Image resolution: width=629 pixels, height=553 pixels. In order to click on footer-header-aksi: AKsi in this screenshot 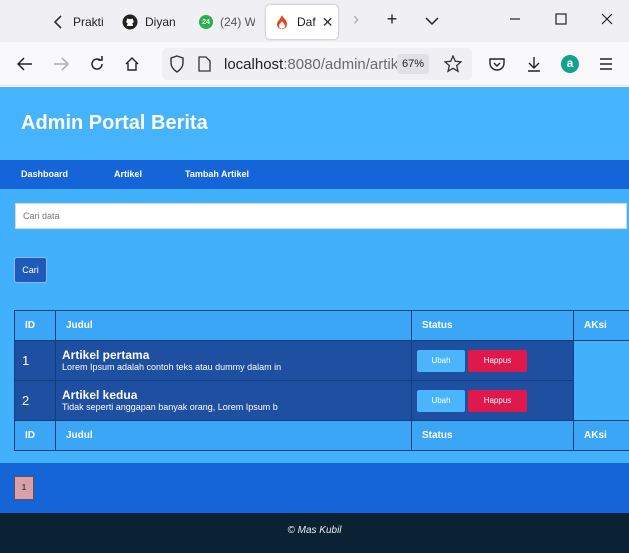, I will do `click(601, 435)`.